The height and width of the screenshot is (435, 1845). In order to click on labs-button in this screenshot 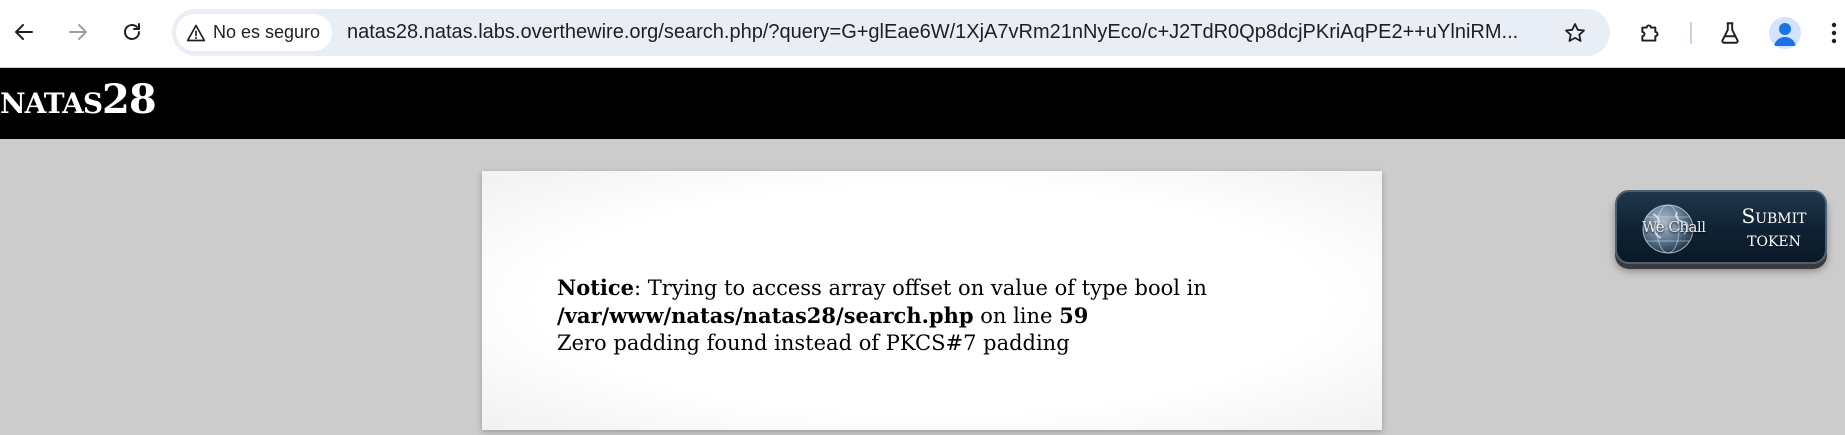, I will do `click(1730, 33)`.